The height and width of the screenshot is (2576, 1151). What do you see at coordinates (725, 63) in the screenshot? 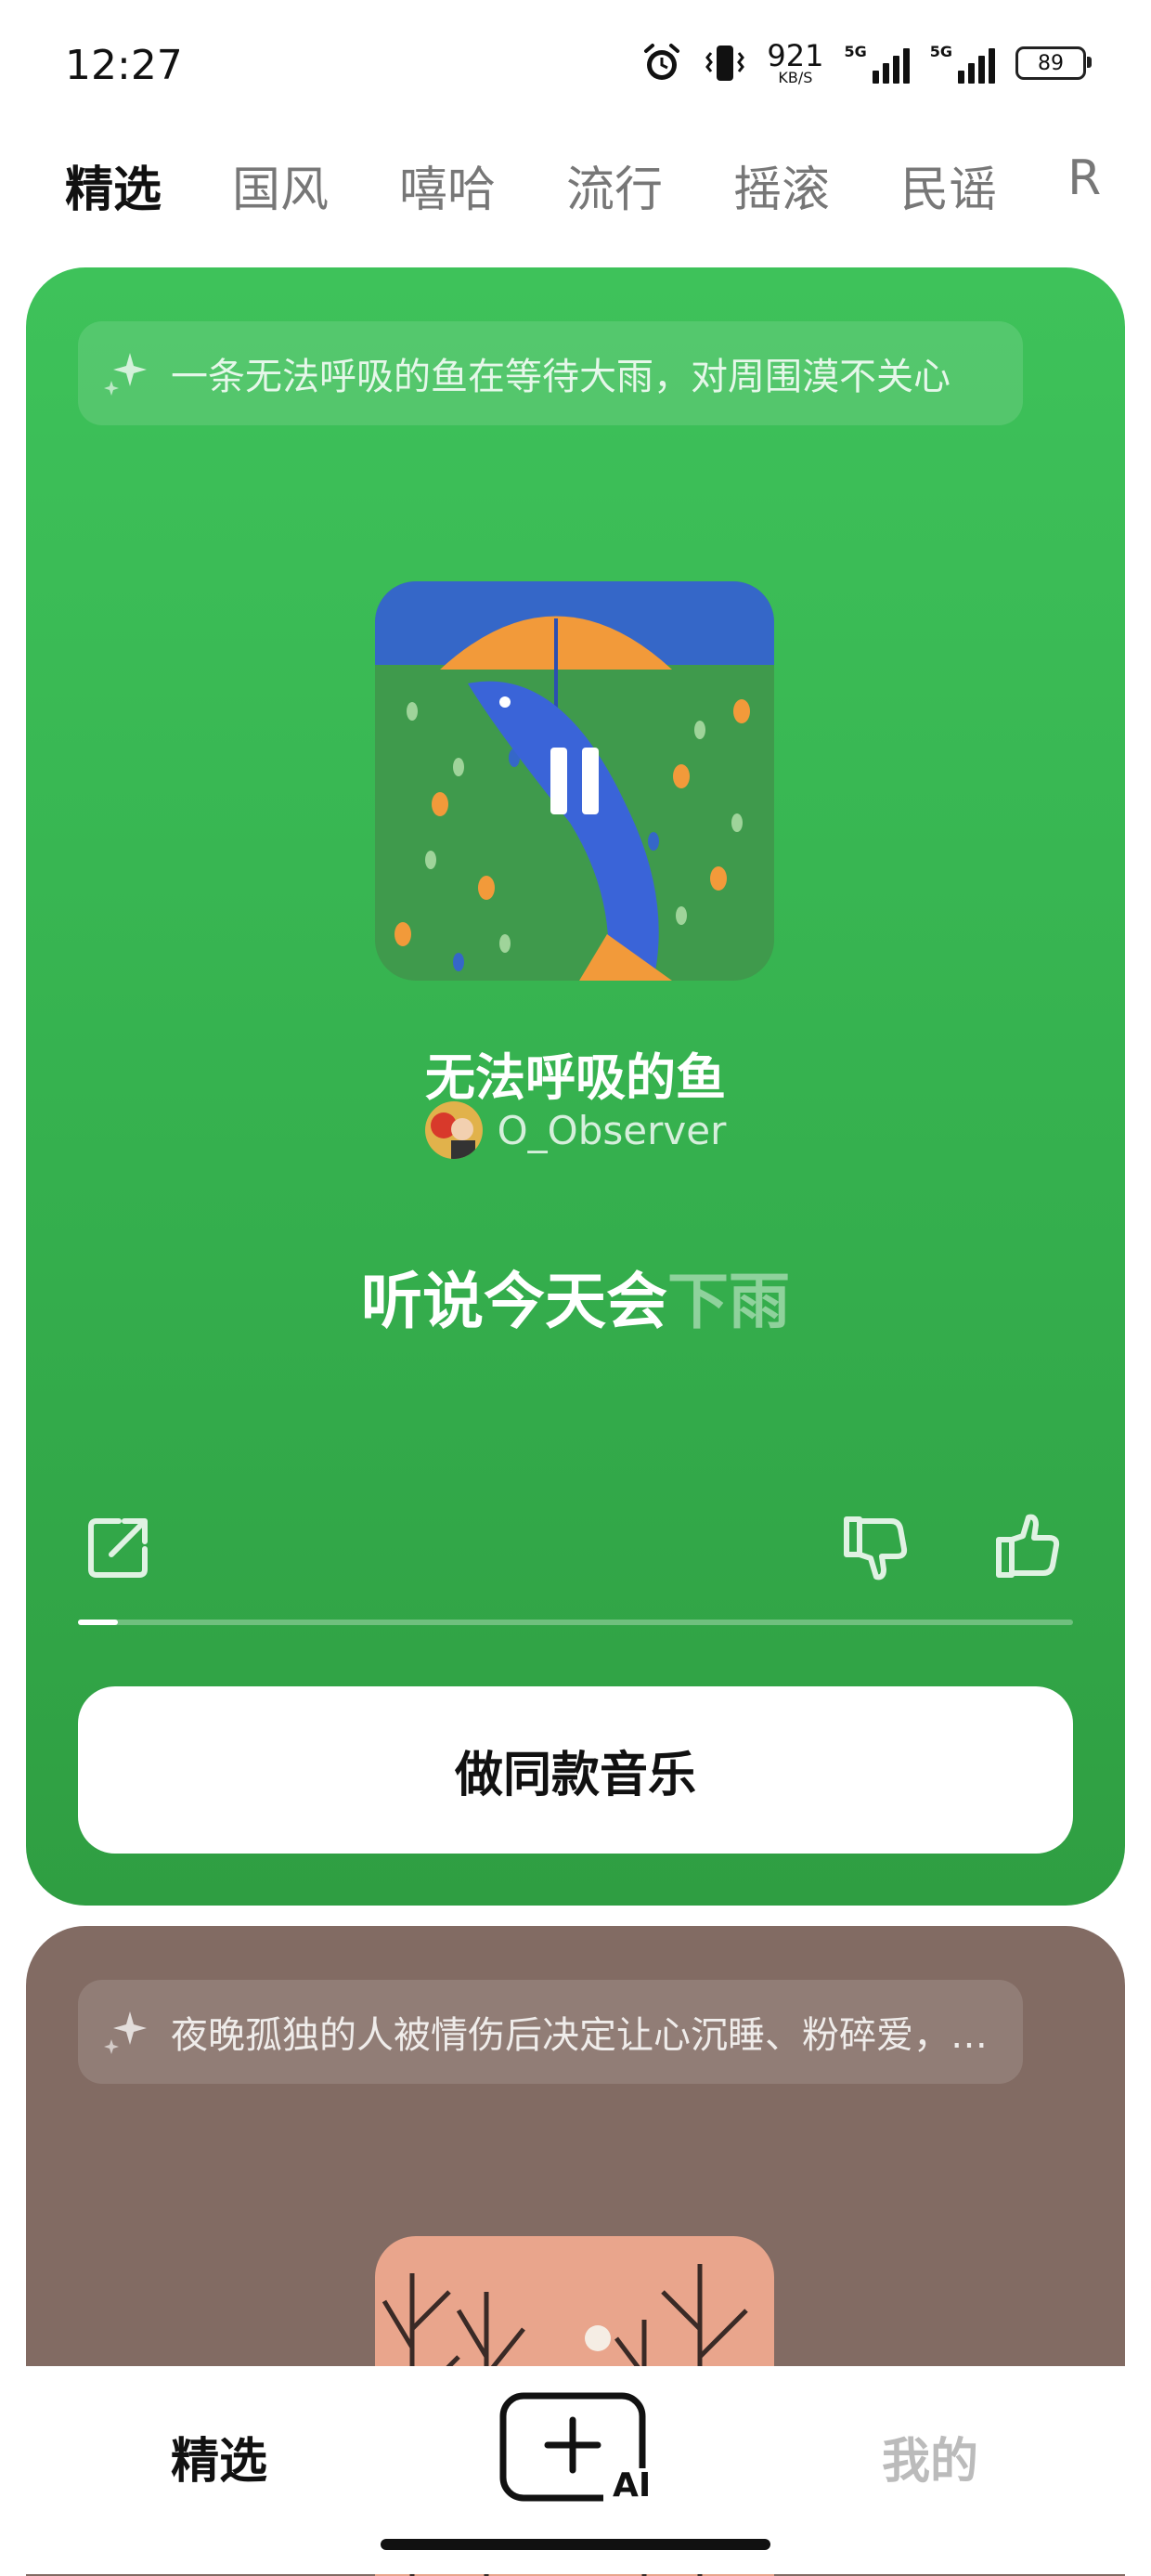
I see `vibrate-icon` at bounding box center [725, 63].